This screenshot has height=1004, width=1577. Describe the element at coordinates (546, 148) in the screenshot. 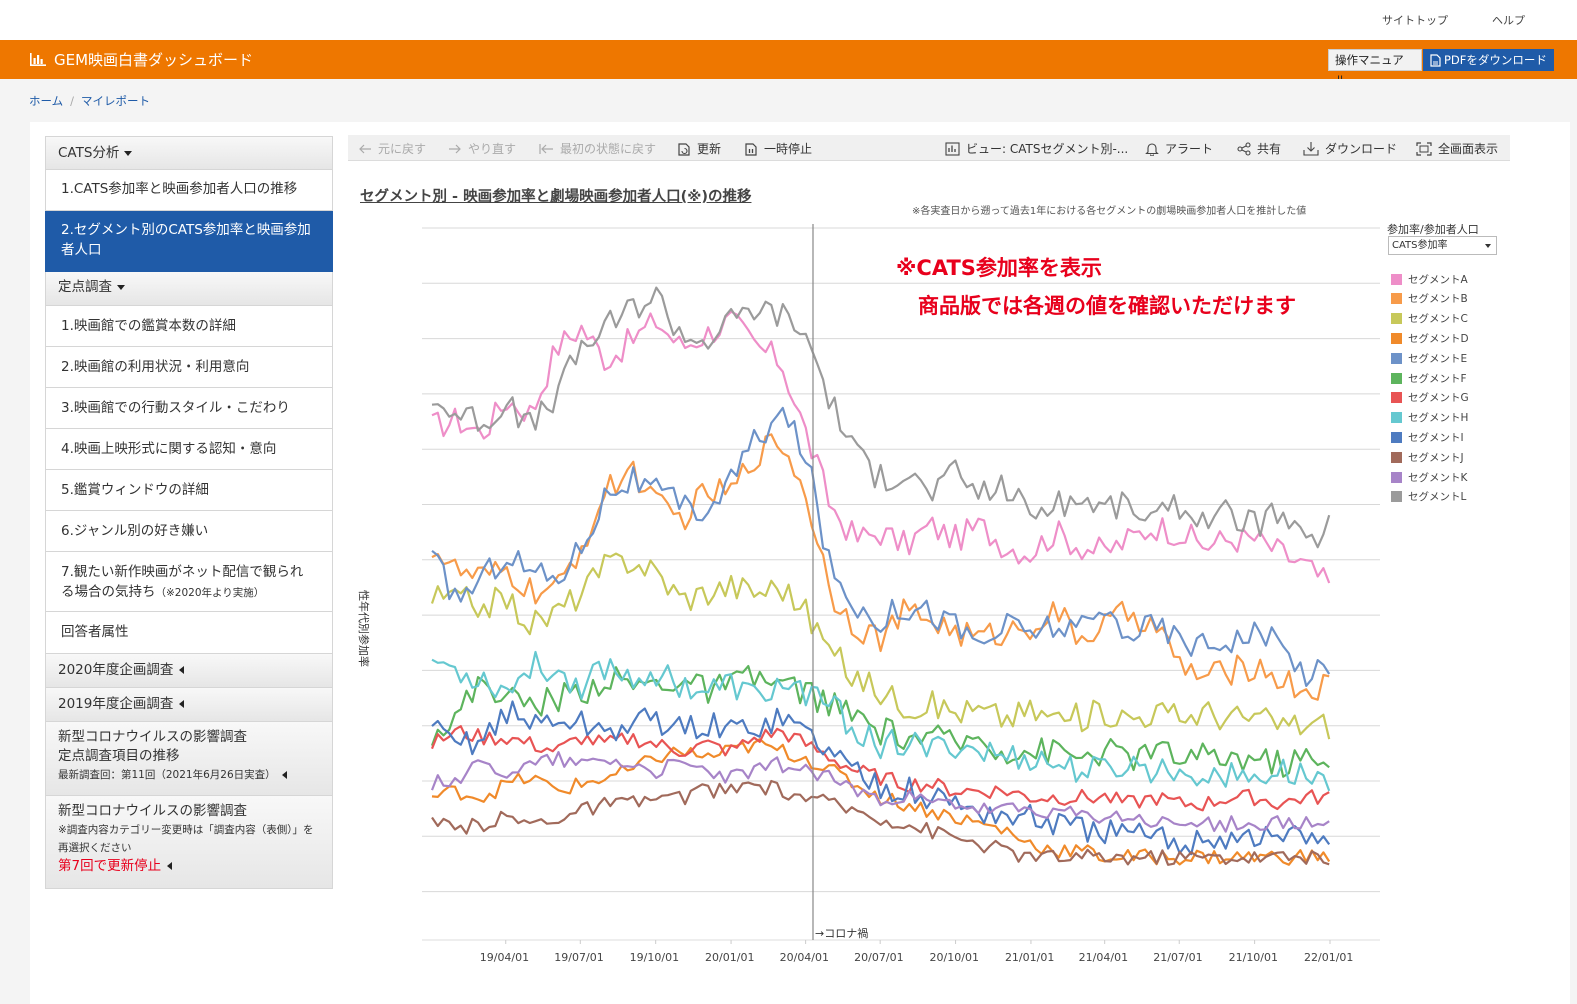

I see `revert-icon` at that location.